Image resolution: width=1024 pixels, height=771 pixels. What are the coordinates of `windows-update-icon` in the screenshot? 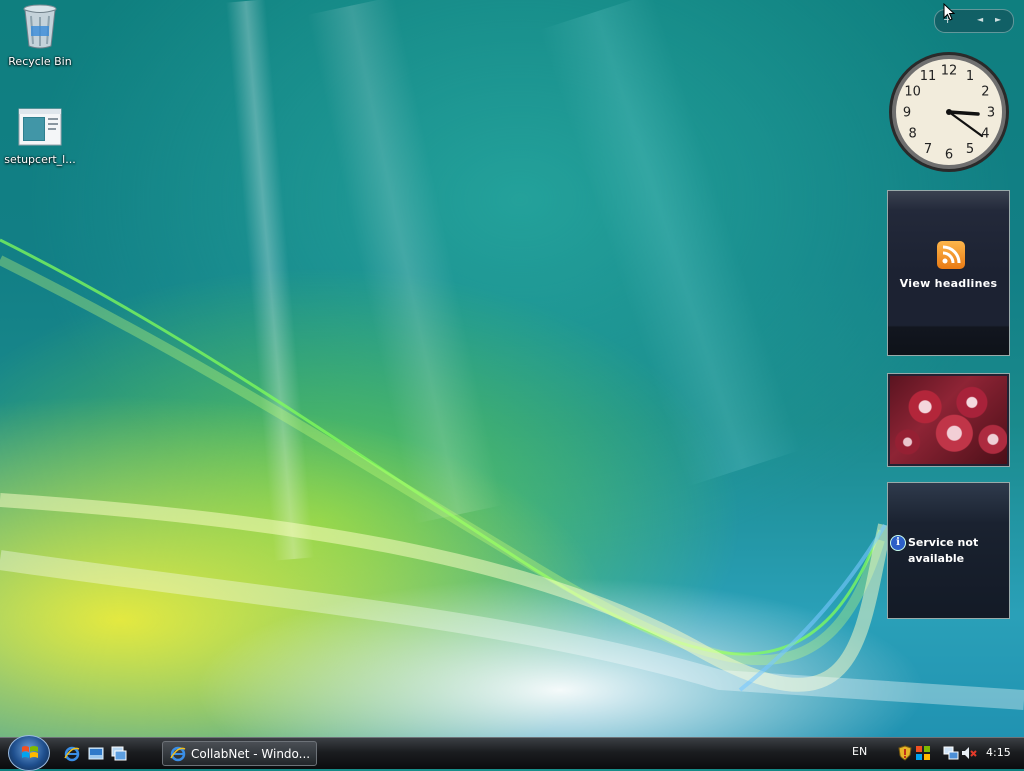 It's located at (923, 753).